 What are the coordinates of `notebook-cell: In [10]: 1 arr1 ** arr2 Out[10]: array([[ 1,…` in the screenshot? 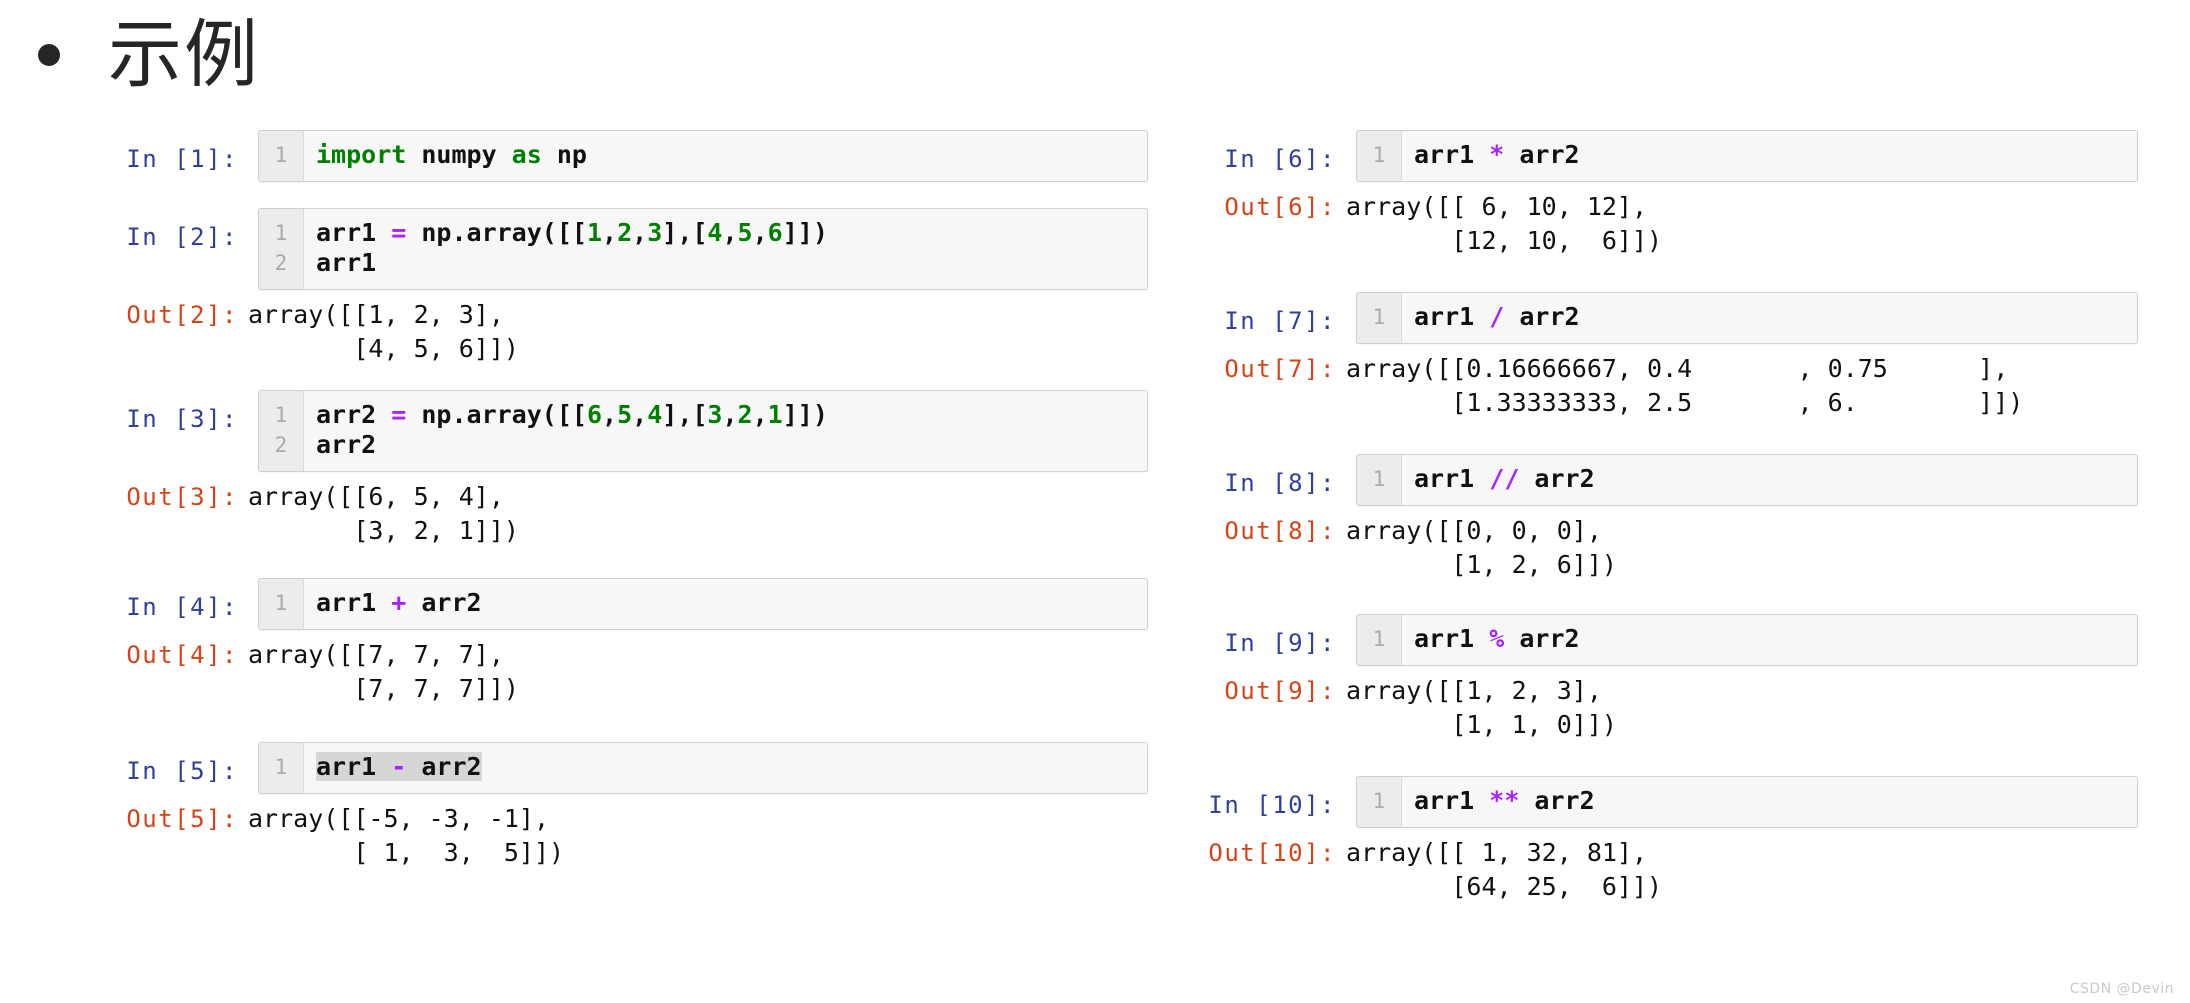 It's located at (1673, 840).